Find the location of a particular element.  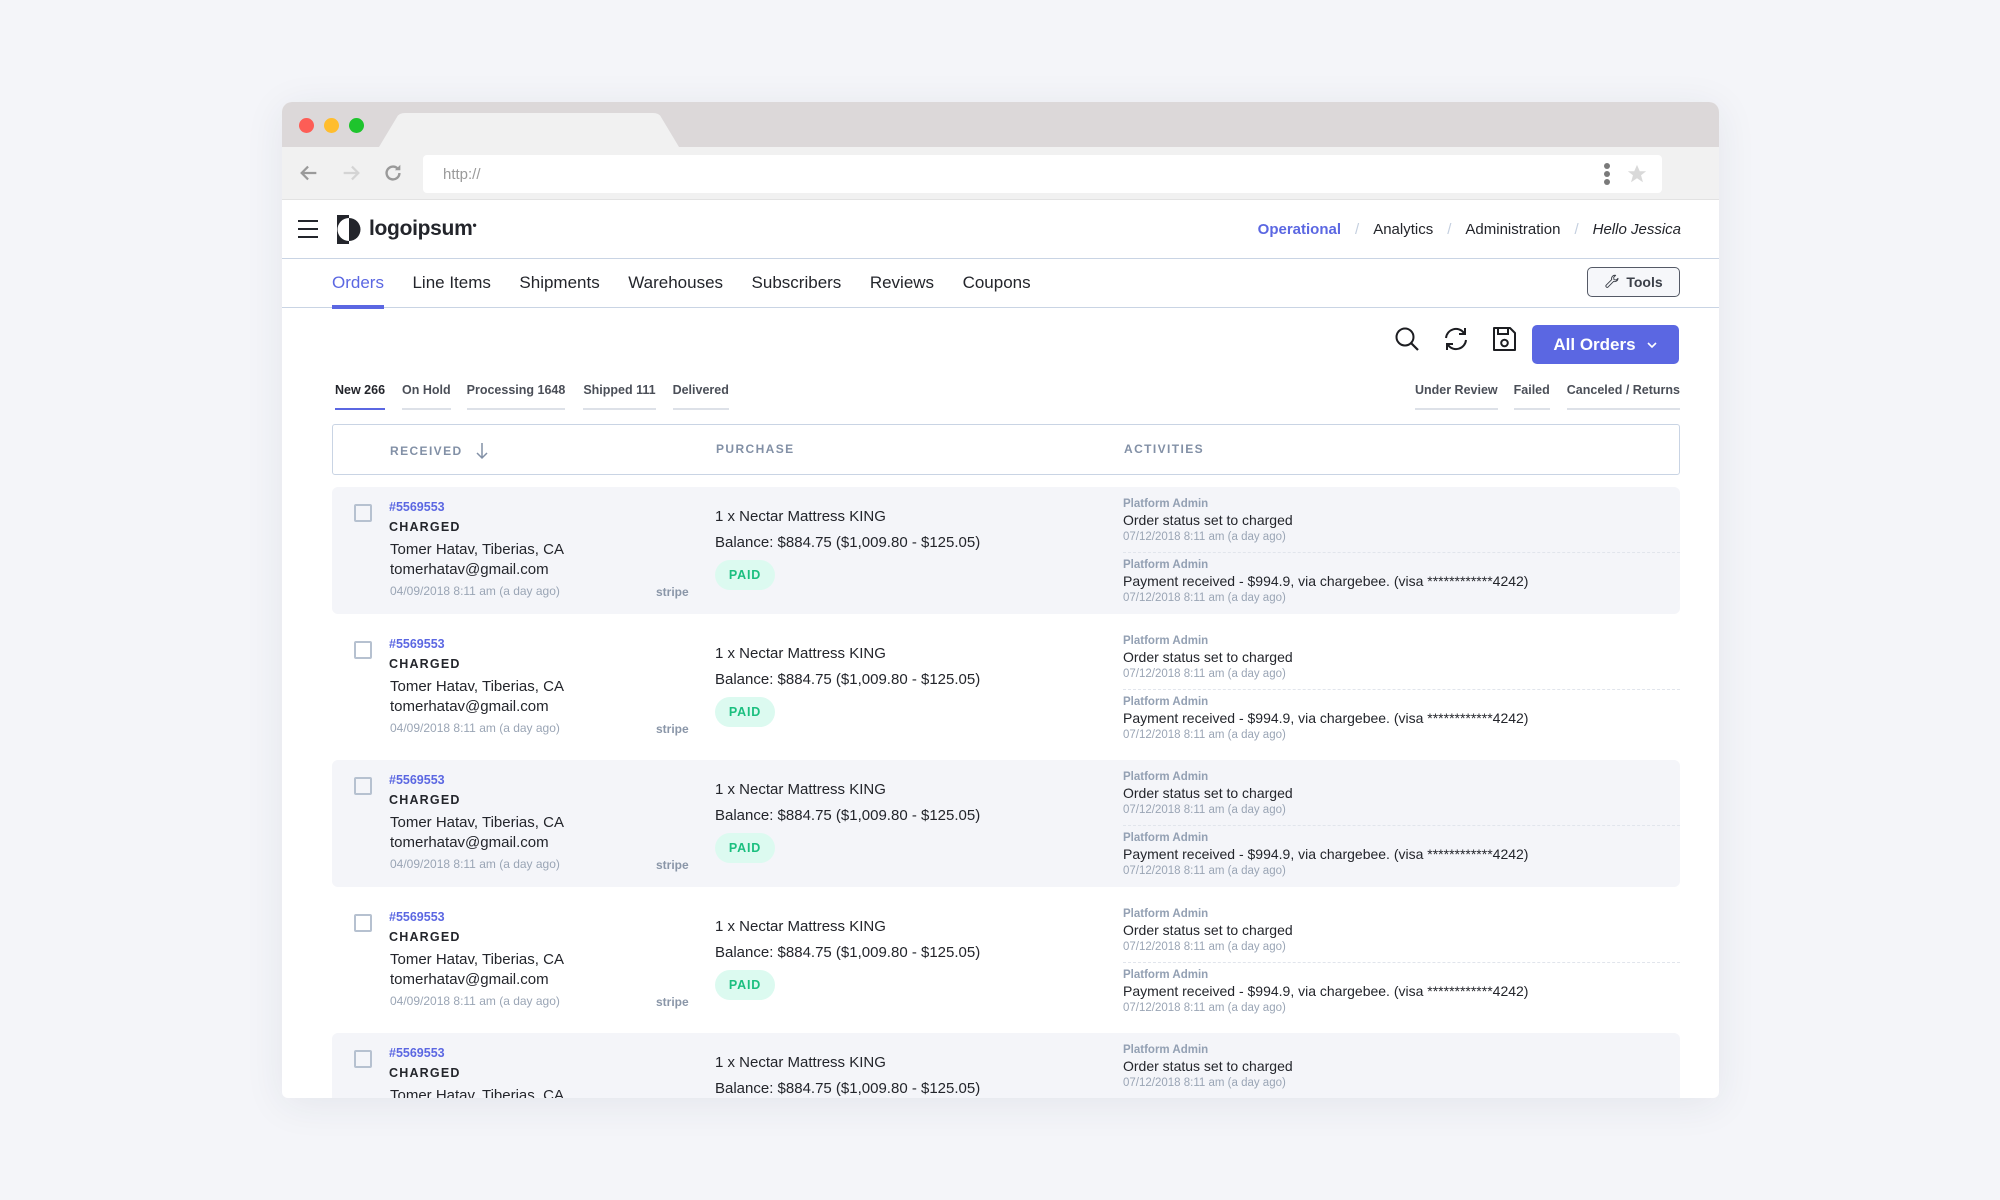

top-link-operational: Operational is located at coordinates (1299, 229).